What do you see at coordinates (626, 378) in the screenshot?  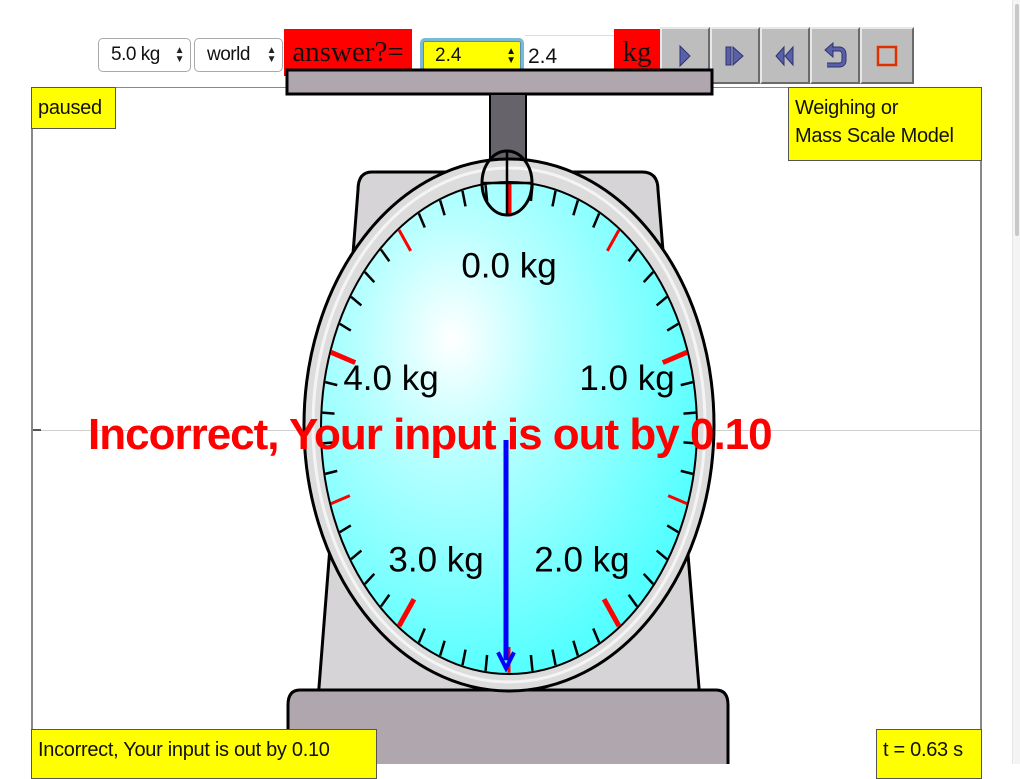 I see `dial-label: 1.0 kg` at bounding box center [626, 378].